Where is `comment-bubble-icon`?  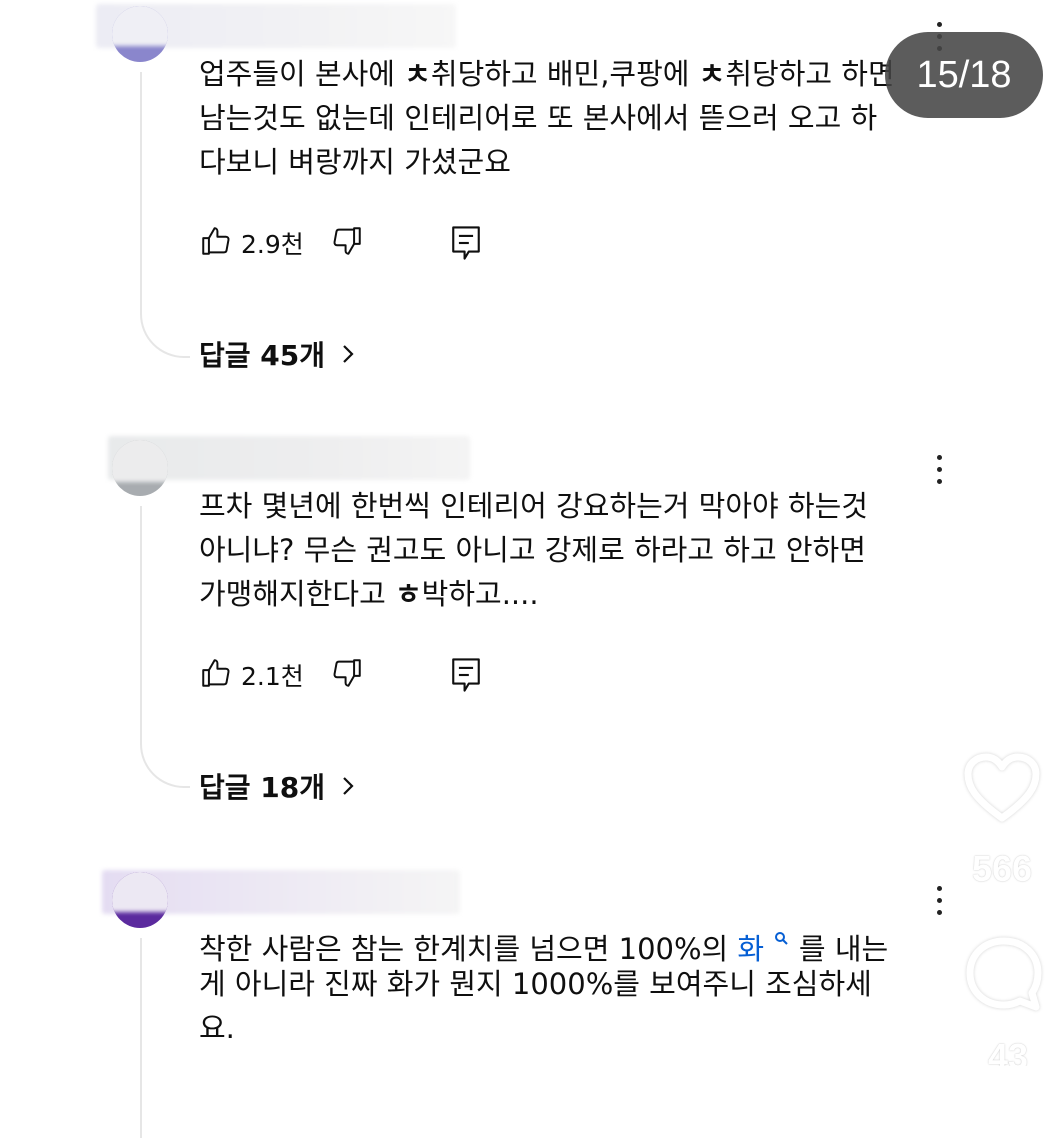 comment-bubble-icon is located at coordinates (1004, 977).